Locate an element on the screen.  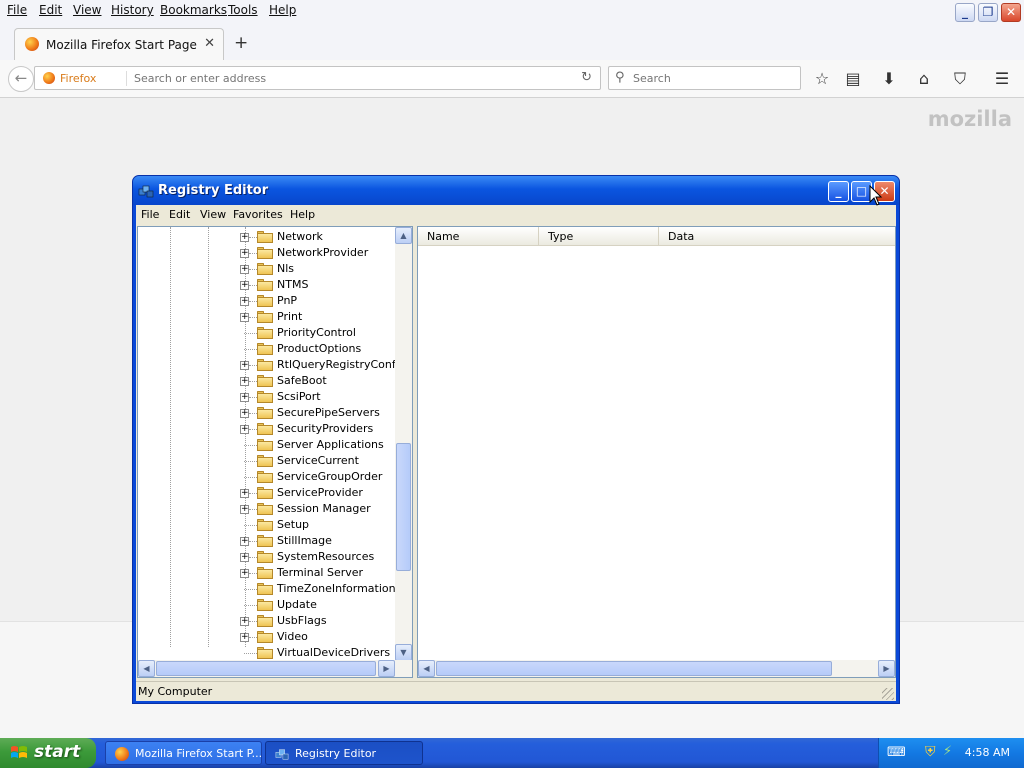
tree-item: Update is located at coordinates (320, 605).